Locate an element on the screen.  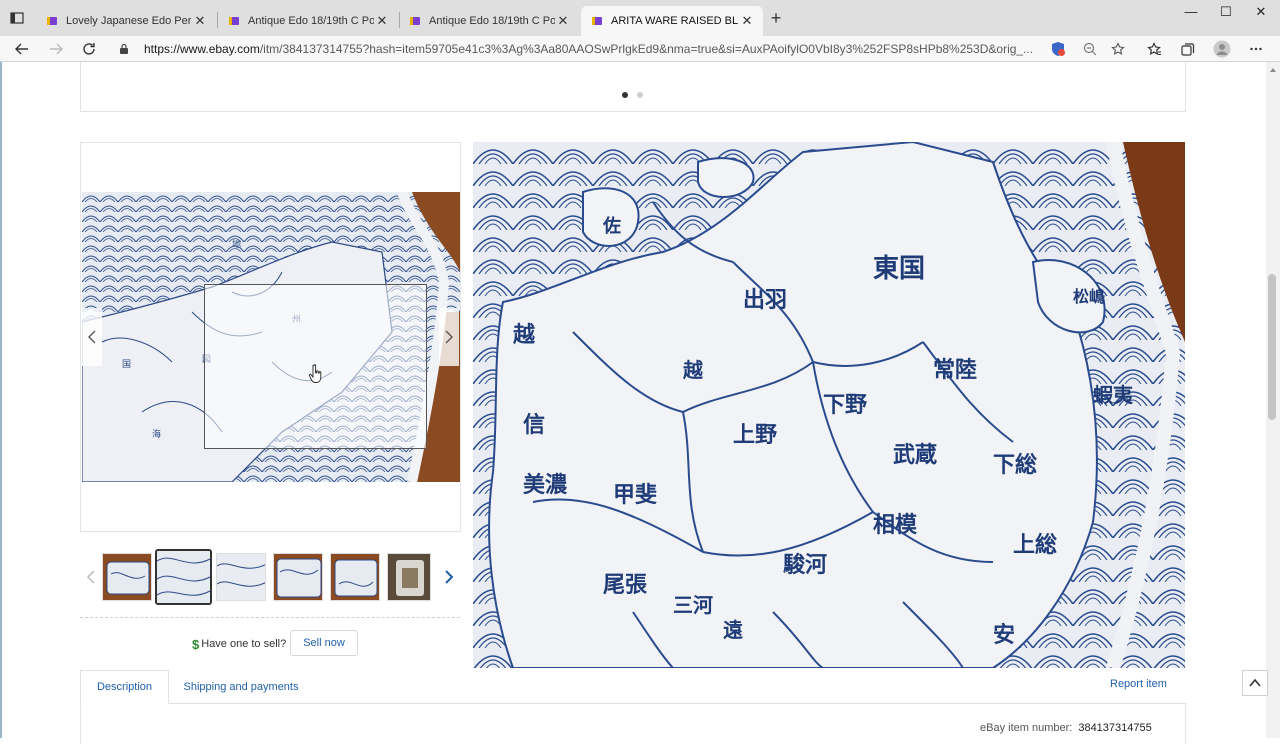
svg-text: 安 is located at coordinates (1004, 635).